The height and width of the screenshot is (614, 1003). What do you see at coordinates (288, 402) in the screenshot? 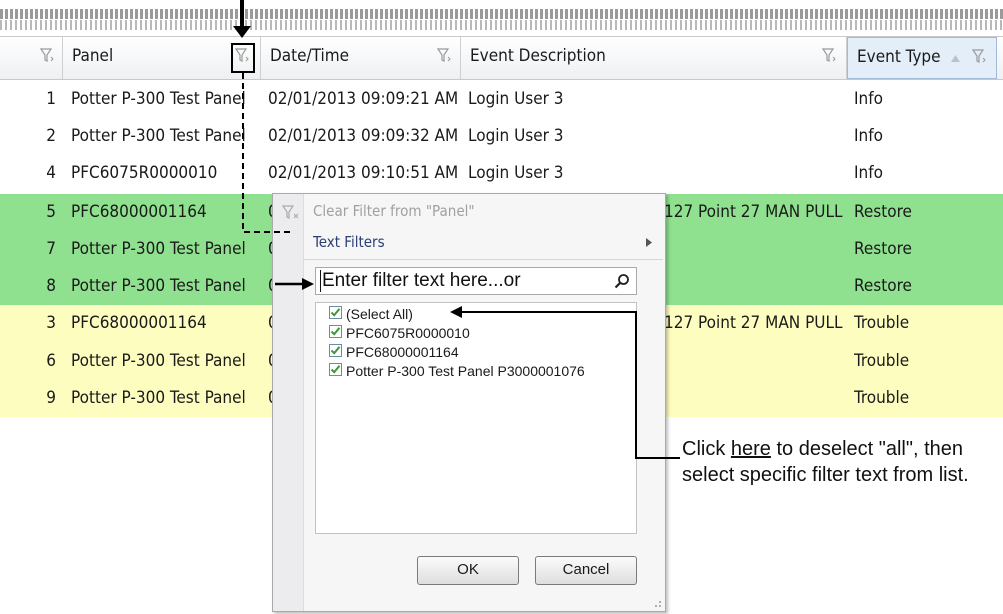
I see `popup-icon-gutter` at bounding box center [288, 402].